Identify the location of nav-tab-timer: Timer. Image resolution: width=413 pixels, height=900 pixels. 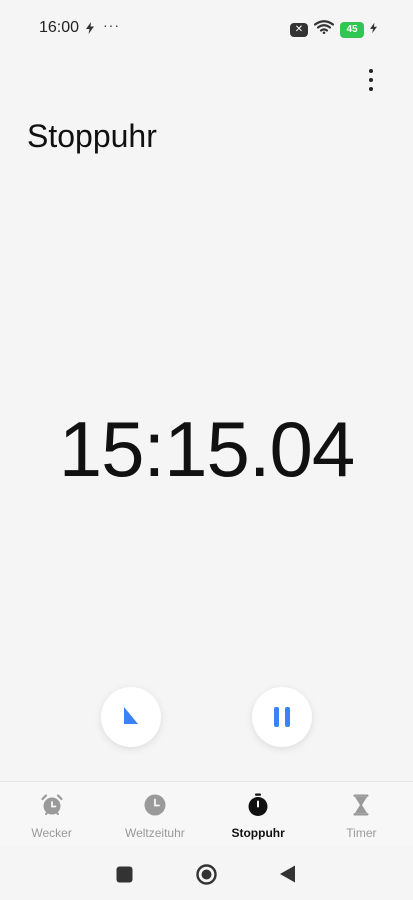
(361, 814).